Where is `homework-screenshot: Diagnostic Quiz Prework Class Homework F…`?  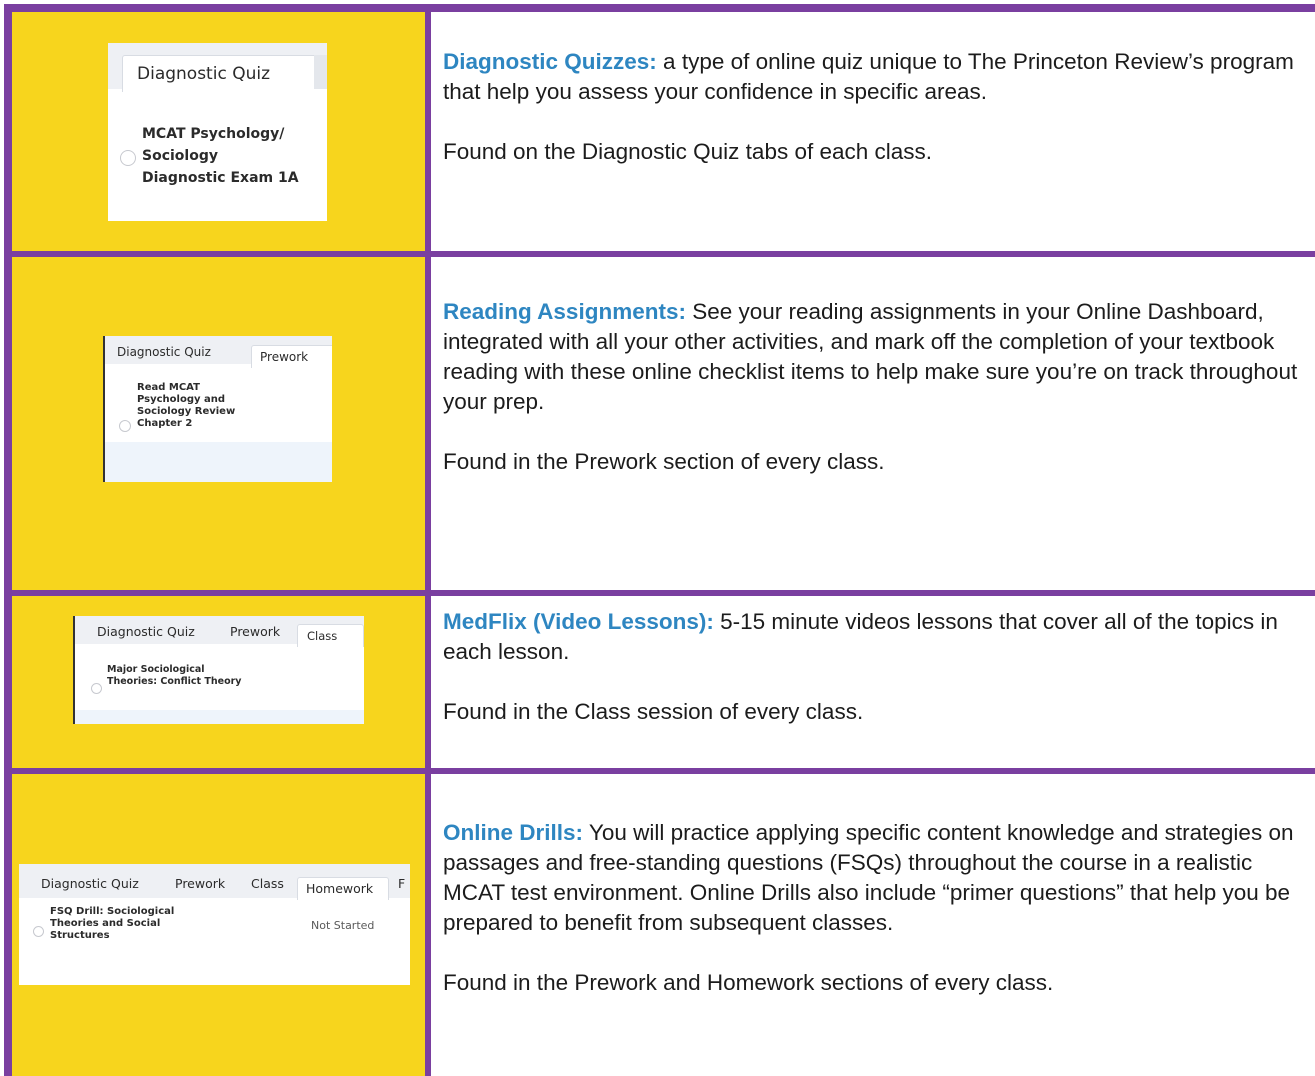
homework-screenshot: Diagnostic Quiz Prework Class Homework F… is located at coordinates (214, 924).